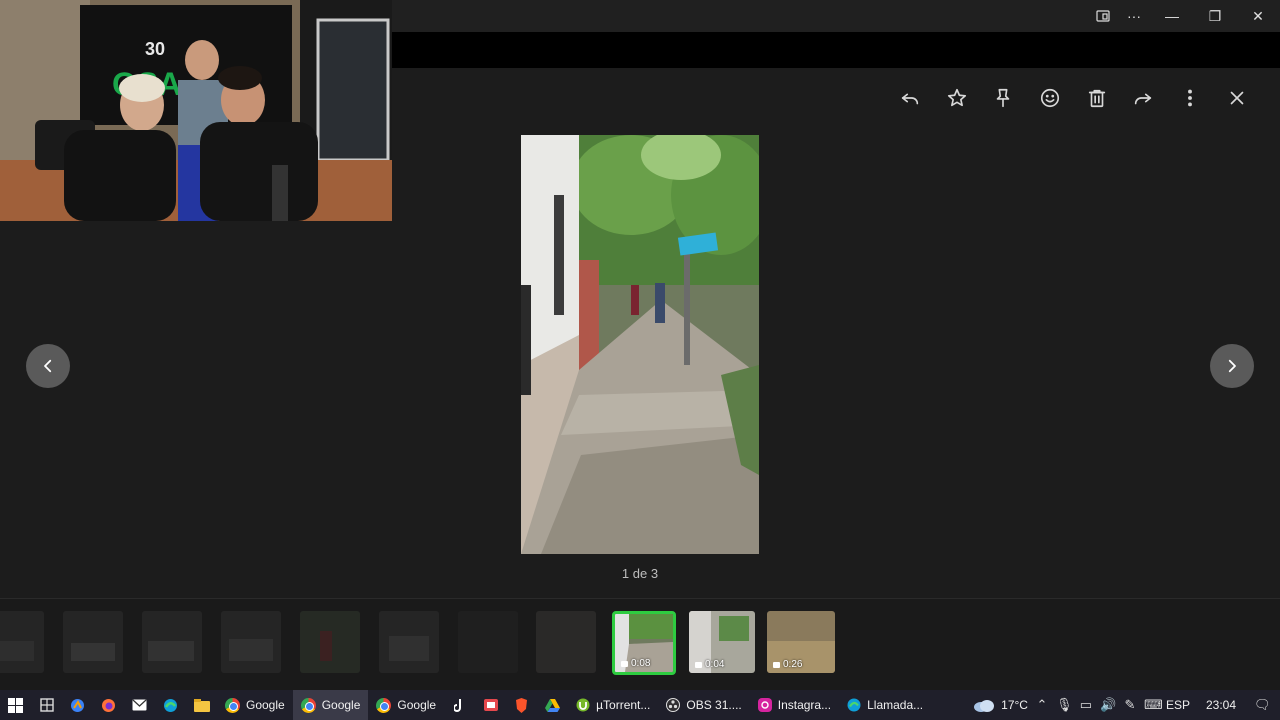 This screenshot has height=720, width=1280. What do you see at coordinates (490, 705) in the screenshot?
I see `app-icon` at bounding box center [490, 705].